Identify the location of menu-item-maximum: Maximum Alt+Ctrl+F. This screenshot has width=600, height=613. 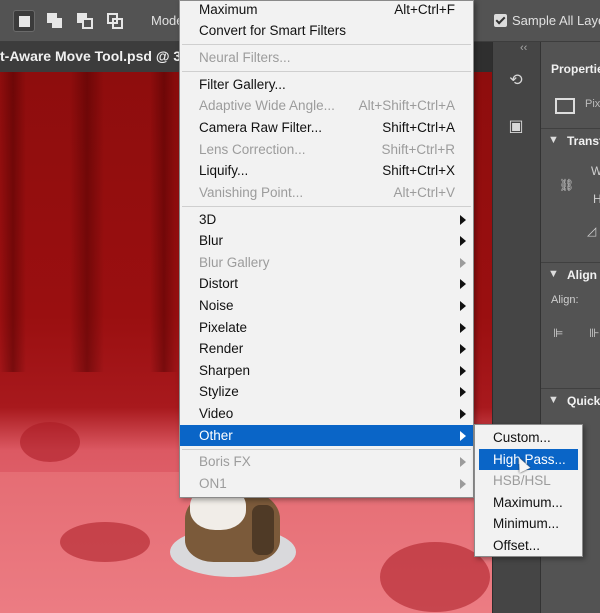
(326, 10).